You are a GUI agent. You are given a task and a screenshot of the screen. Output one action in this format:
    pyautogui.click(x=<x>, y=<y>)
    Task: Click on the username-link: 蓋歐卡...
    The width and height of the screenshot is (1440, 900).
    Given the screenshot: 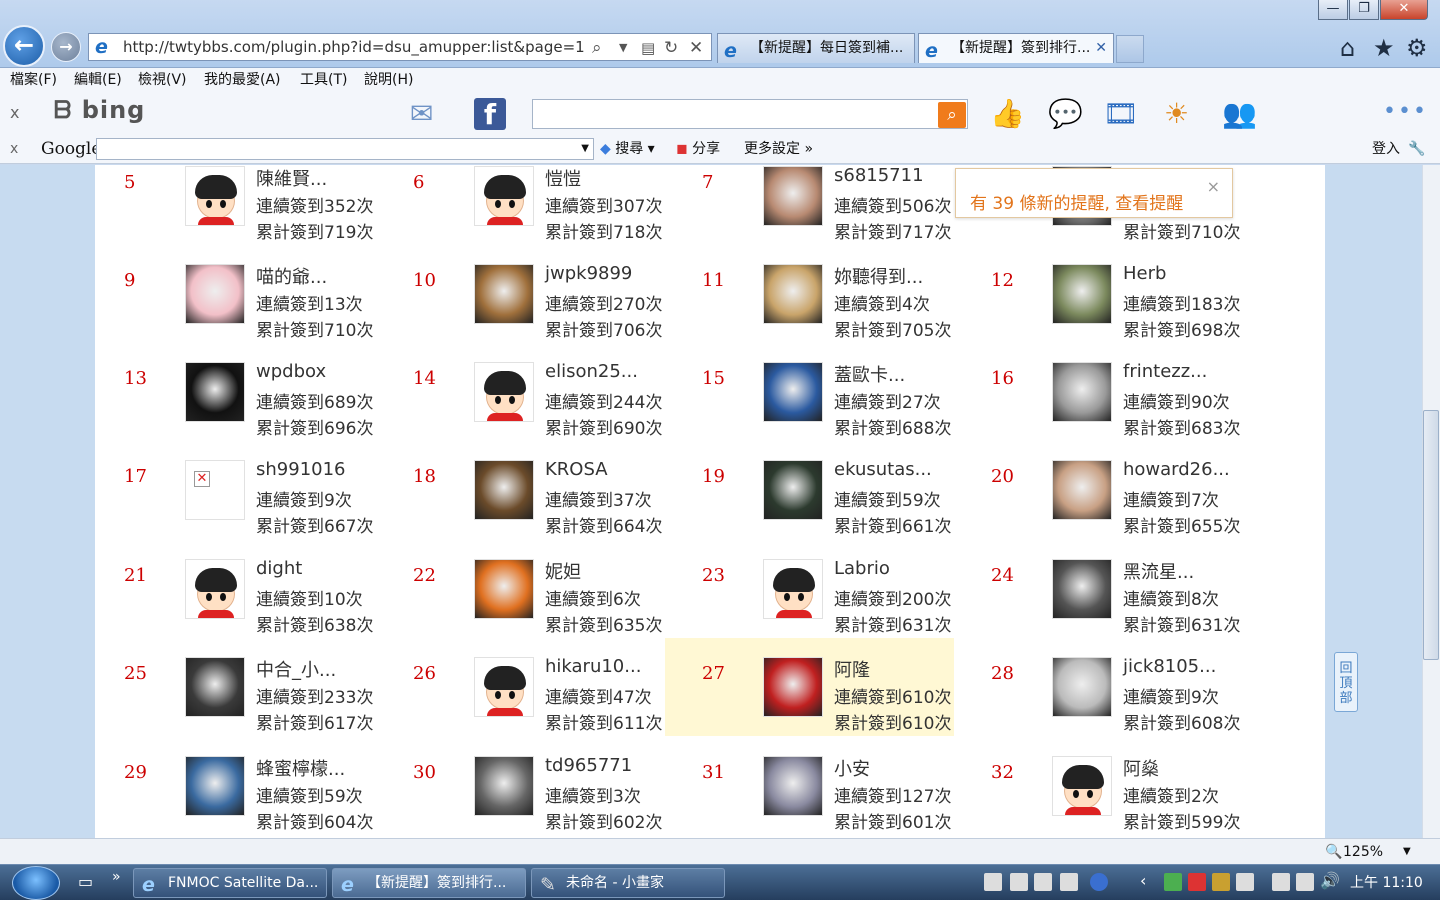 What is the action you would take?
    pyautogui.click(x=869, y=374)
    